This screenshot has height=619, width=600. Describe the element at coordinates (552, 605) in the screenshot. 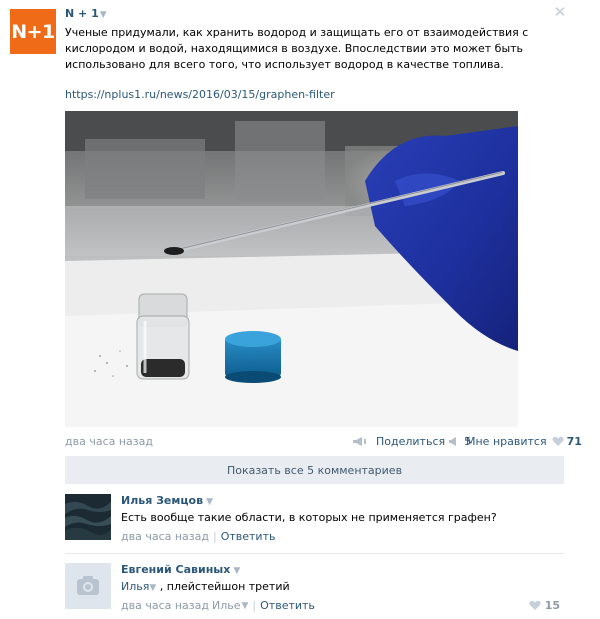

I see `comment-like-count: 15` at that location.